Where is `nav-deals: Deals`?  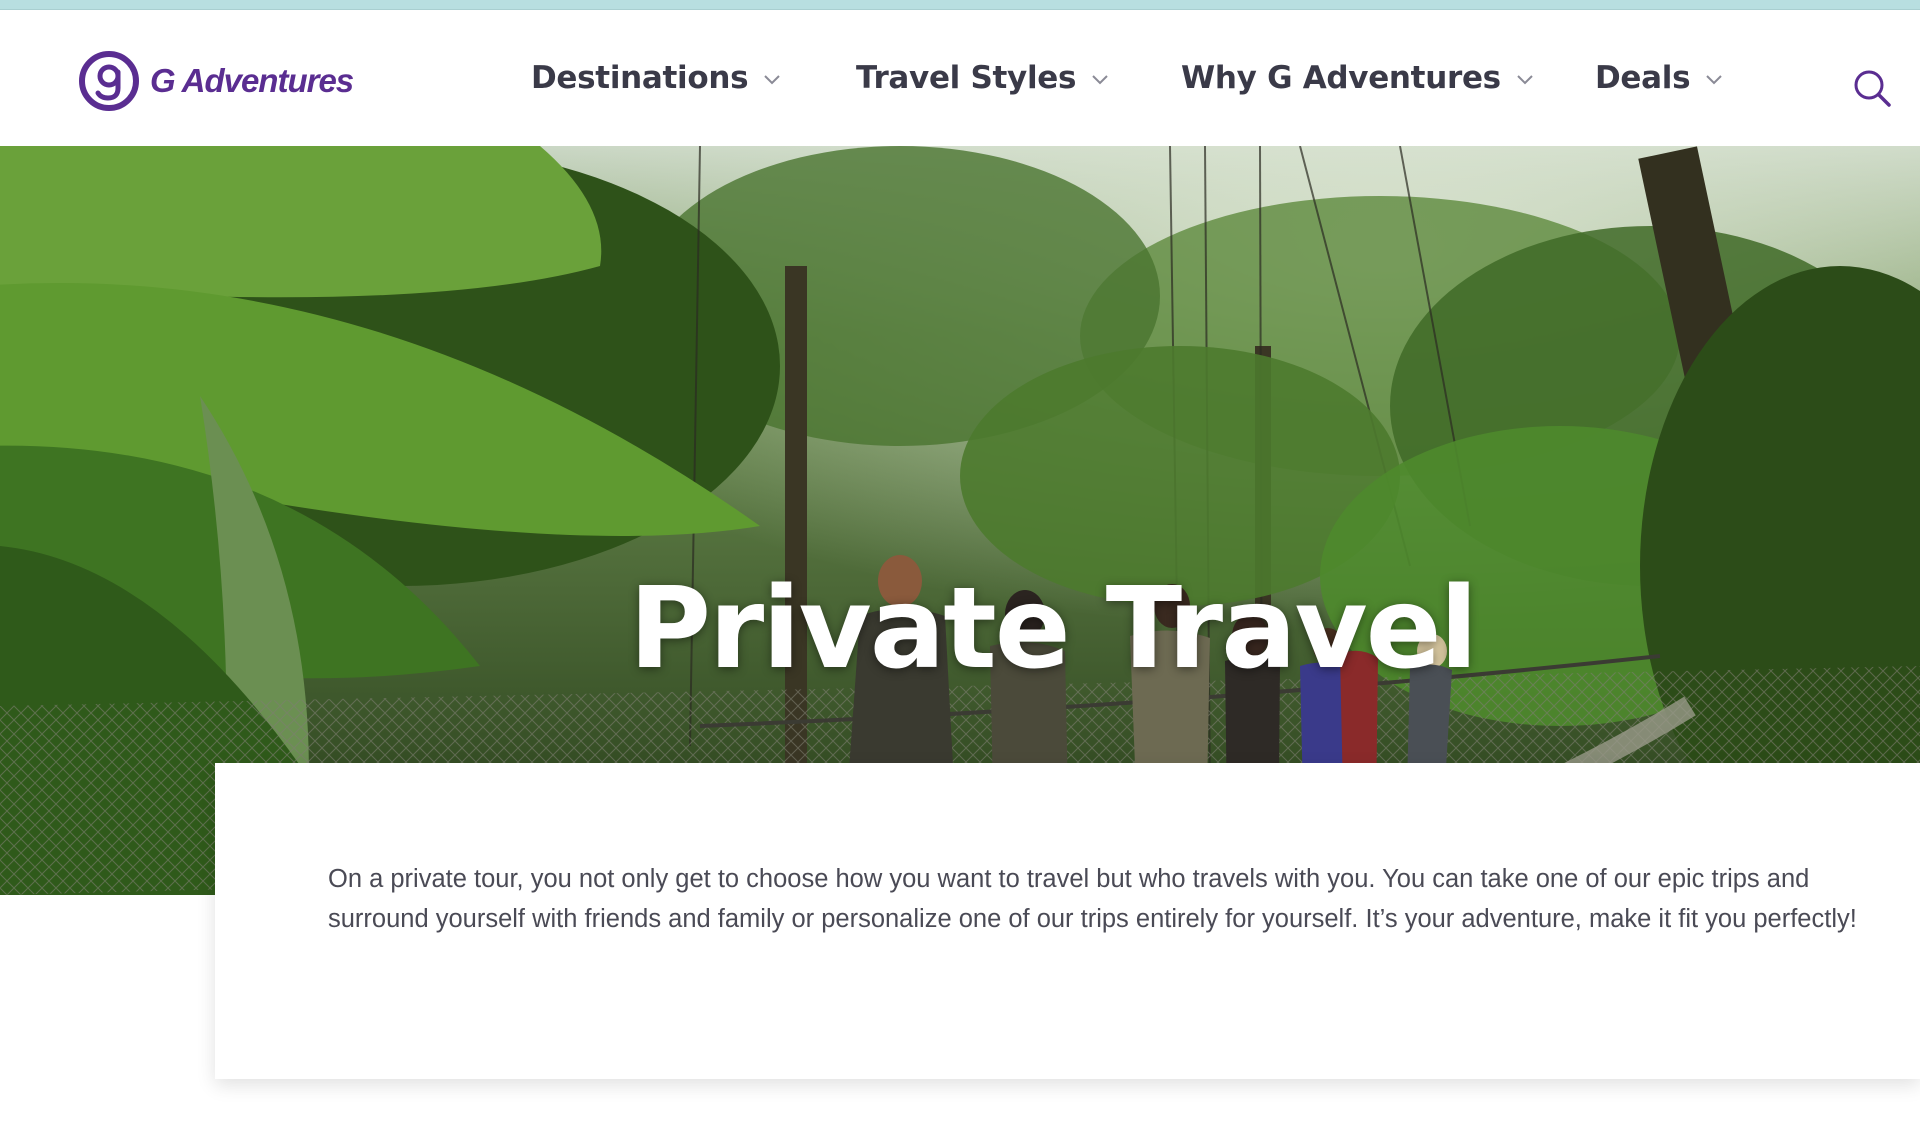 nav-deals: Deals is located at coordinates (1658, 78).